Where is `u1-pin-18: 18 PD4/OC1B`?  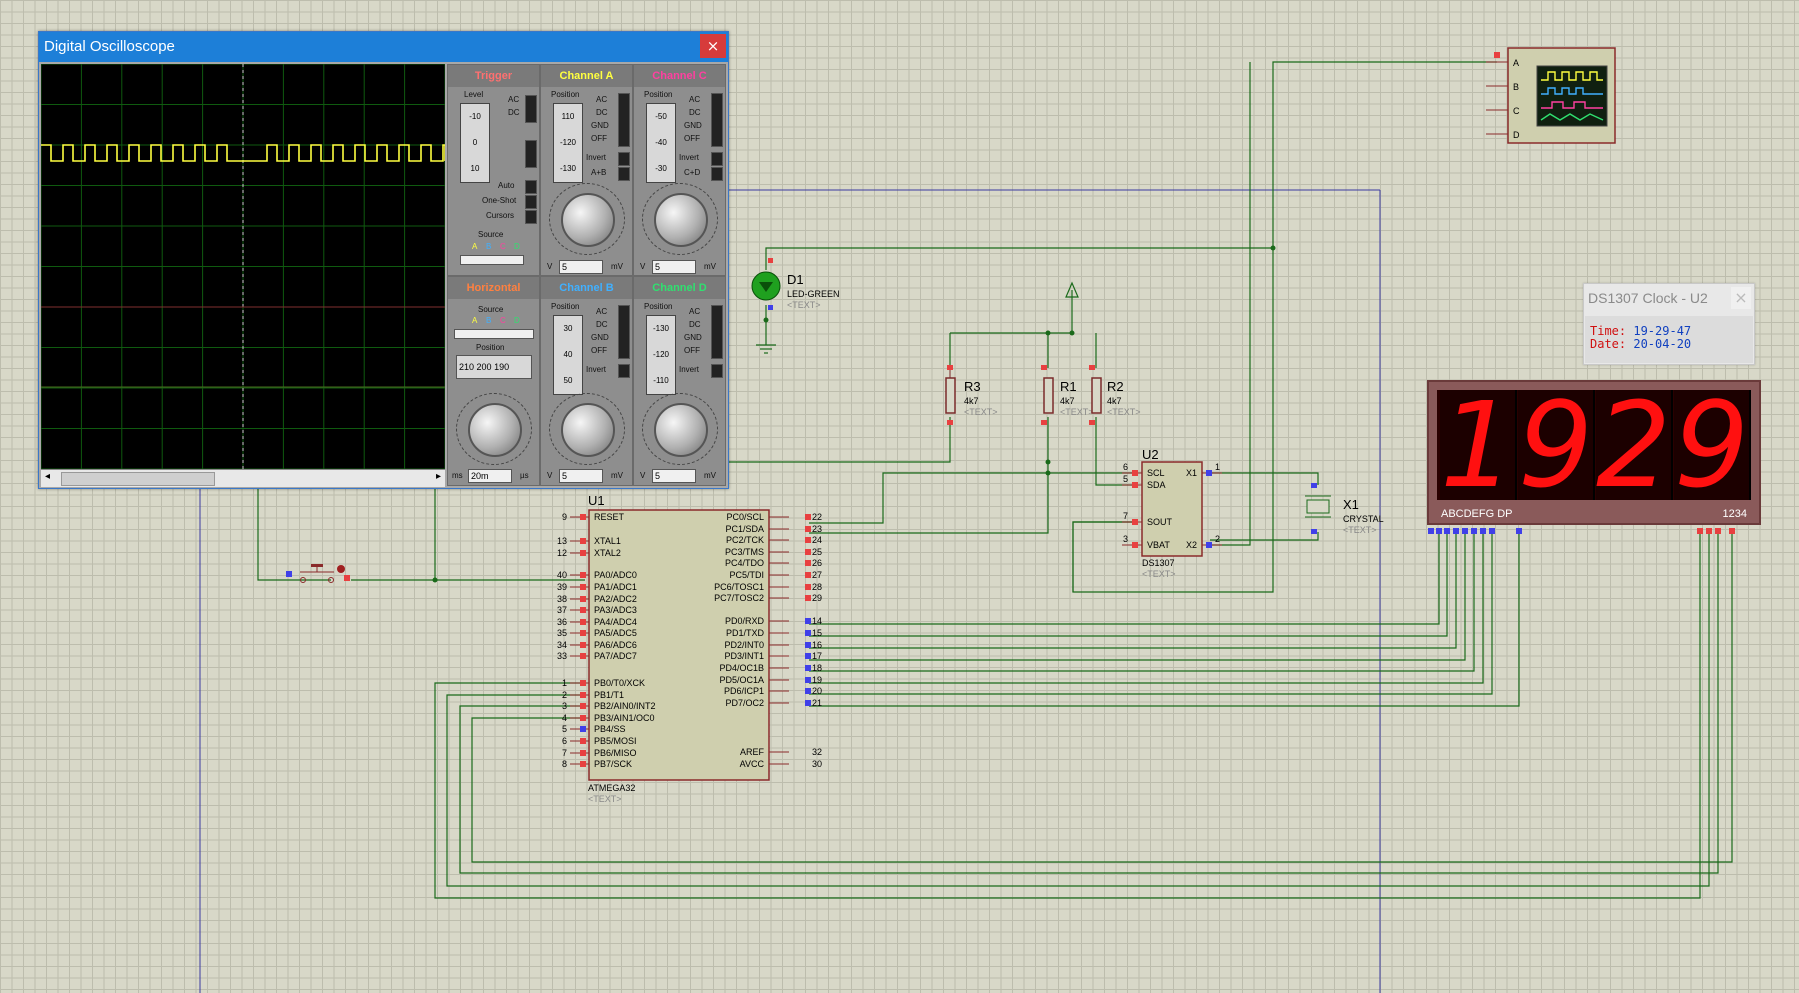
u1-pin-18: 18 PD4/OC1B is located at coordinates (770, 668).